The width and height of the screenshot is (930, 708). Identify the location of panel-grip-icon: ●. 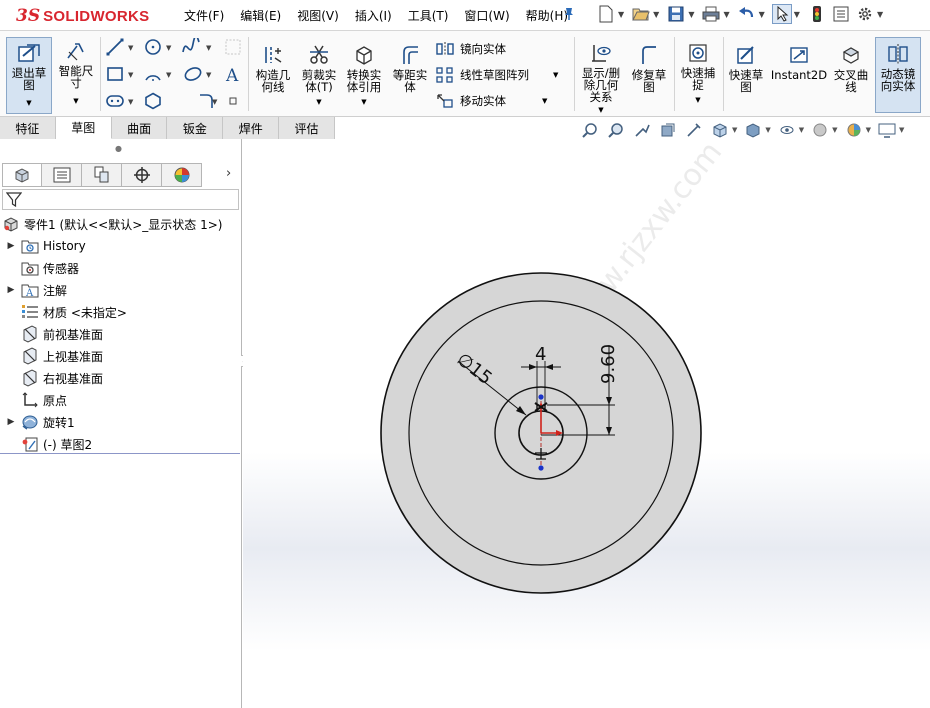
(119, 148).